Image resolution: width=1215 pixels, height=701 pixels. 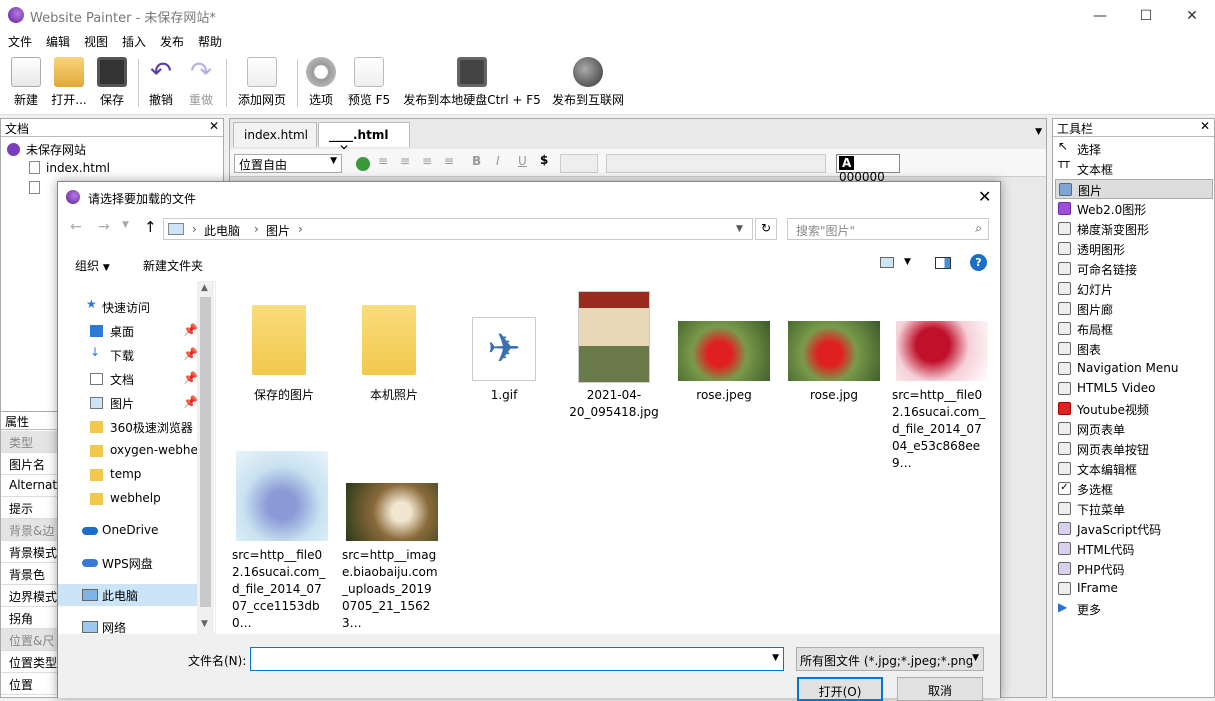 I want to click on tool-gradient-shape: 梯度渐变图形, so click(x=1134, y=229).